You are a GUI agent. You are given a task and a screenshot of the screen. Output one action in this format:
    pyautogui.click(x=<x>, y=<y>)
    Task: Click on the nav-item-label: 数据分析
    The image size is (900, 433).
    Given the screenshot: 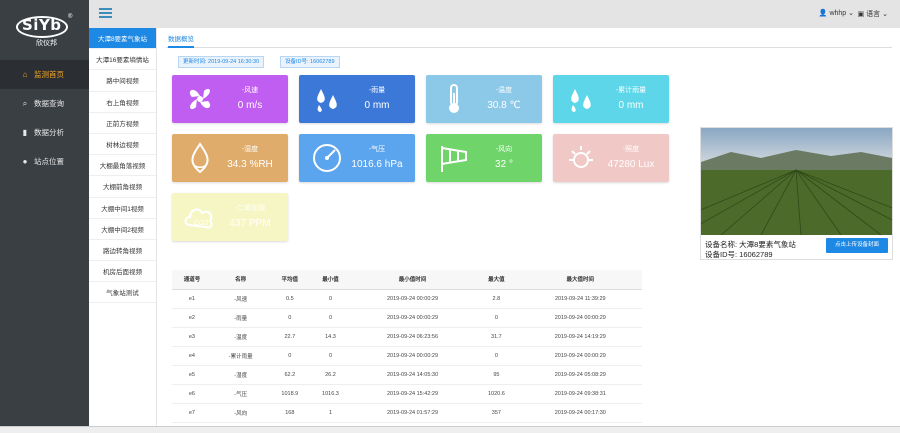 What is the action you would take?
    pyautogui.click(x=49, y=132)
    